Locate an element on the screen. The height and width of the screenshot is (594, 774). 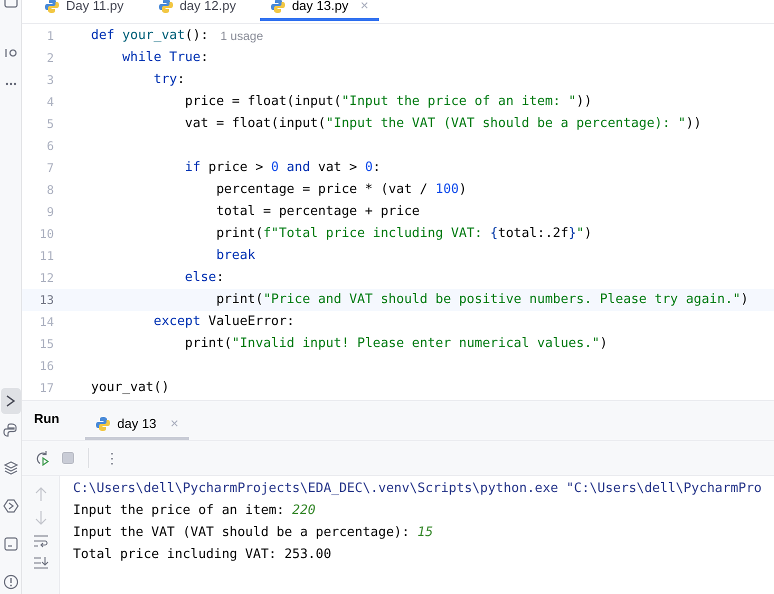
line-number: 11 is located at coordinates (47, 256).